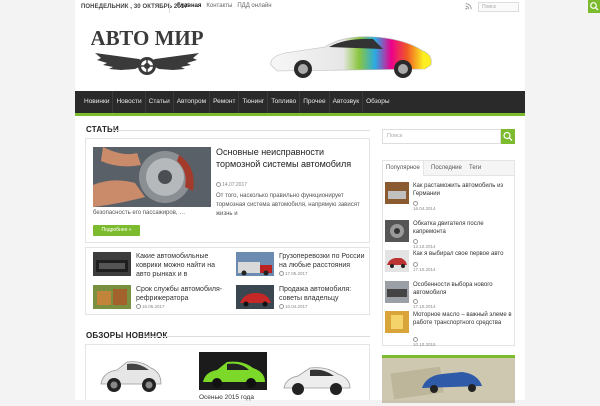 The height and width of the screenshot is (406, 600). I want to click on top-nav: Главная Контакты ПДД онлайн, so click(224, 6).